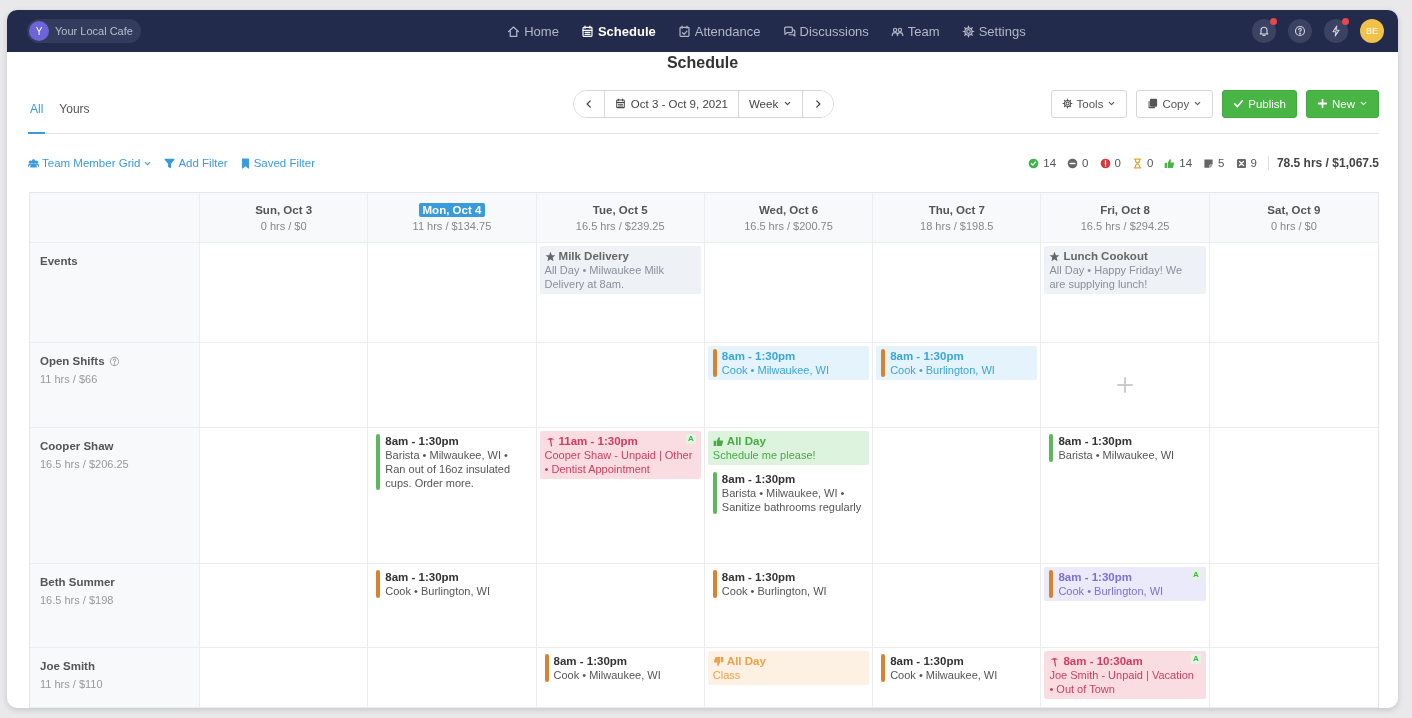  Describe the element at coordinates (59, 261) in the screenshot. I see `row-label: Events` at that location.